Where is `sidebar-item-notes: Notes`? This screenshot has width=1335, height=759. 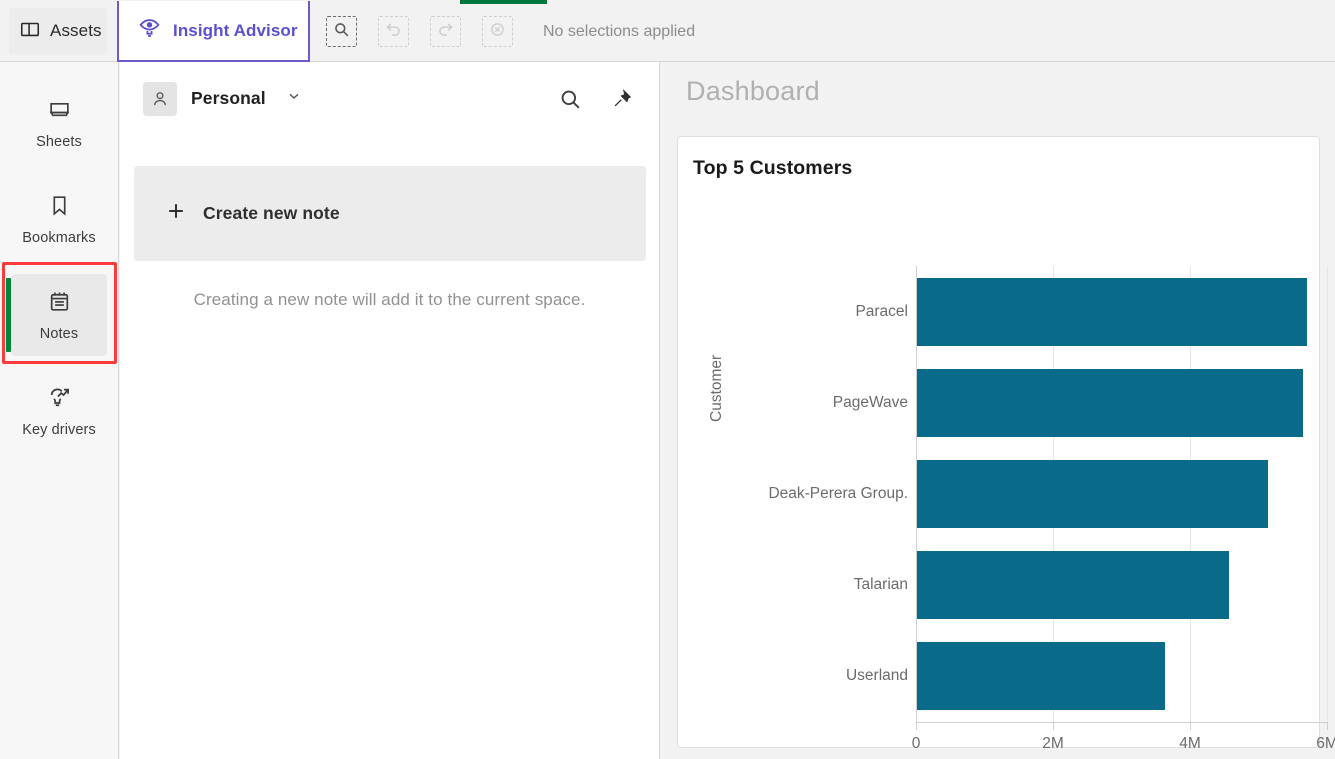 sidebar-item-notes: Notes is located at coordinates (56, 315).